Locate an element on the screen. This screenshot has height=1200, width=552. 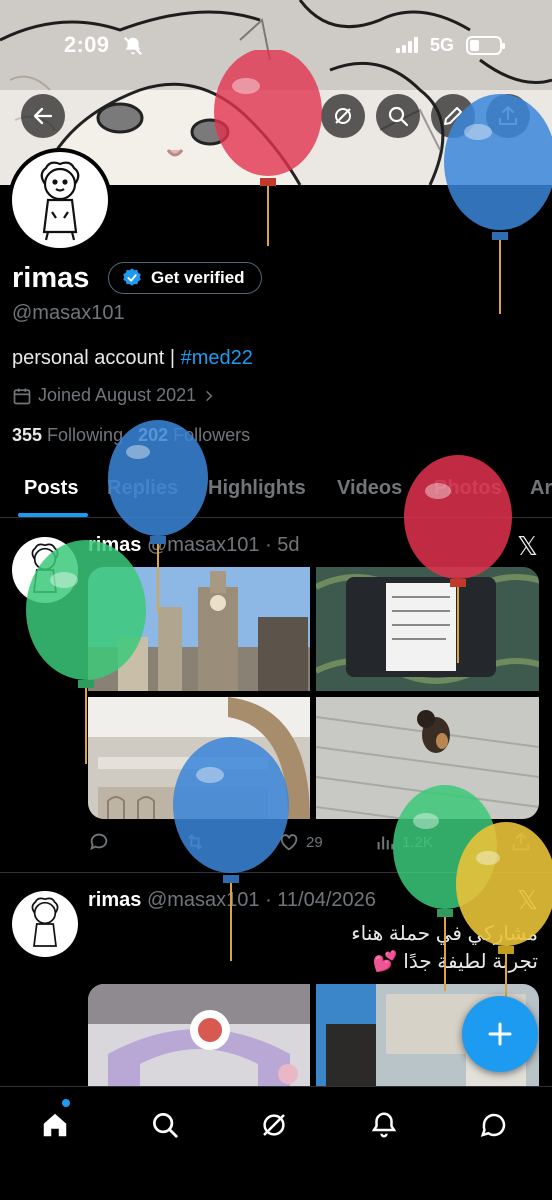
tablet-on-carpet-photo is located at coordinates (427, 629).